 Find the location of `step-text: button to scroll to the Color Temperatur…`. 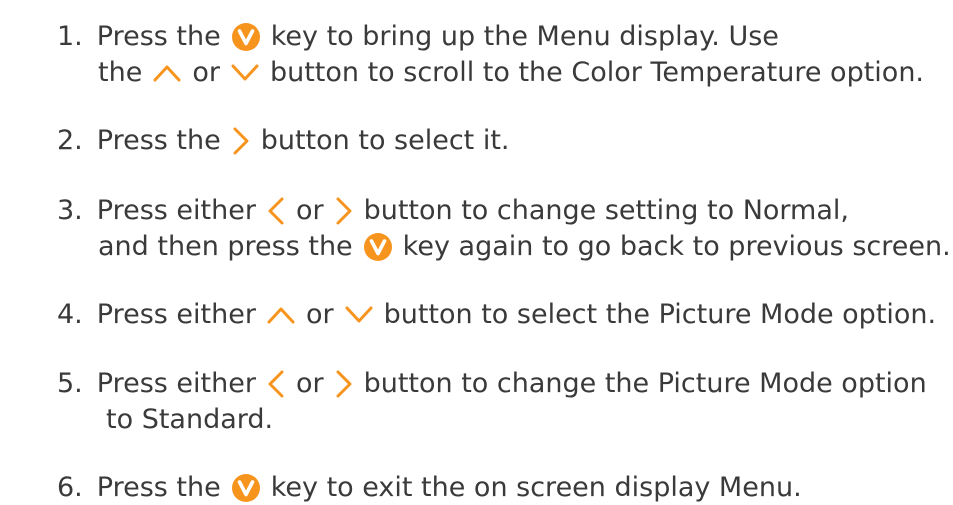

step-text: button to scroll to the Color Temperatur… is located at coordinates (597, 72).